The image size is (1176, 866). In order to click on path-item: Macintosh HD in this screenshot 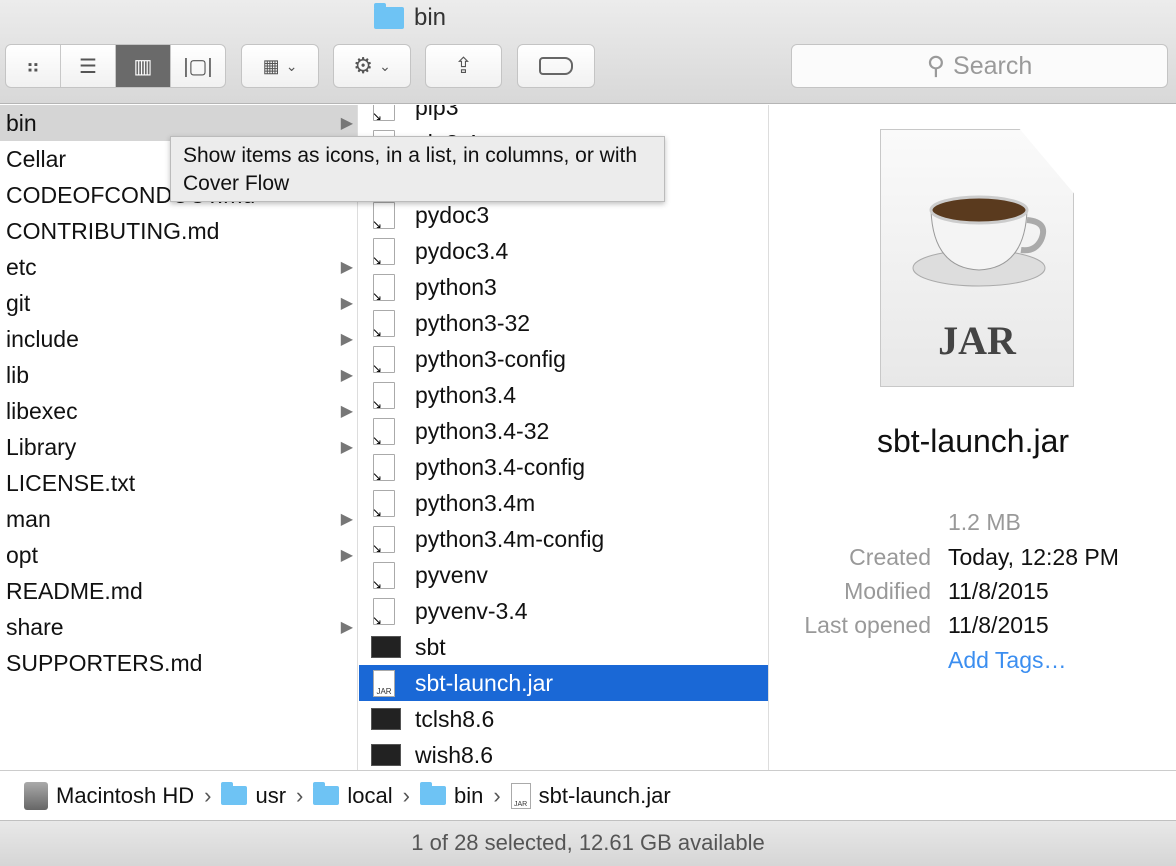, I will do `click(109, 795)`.